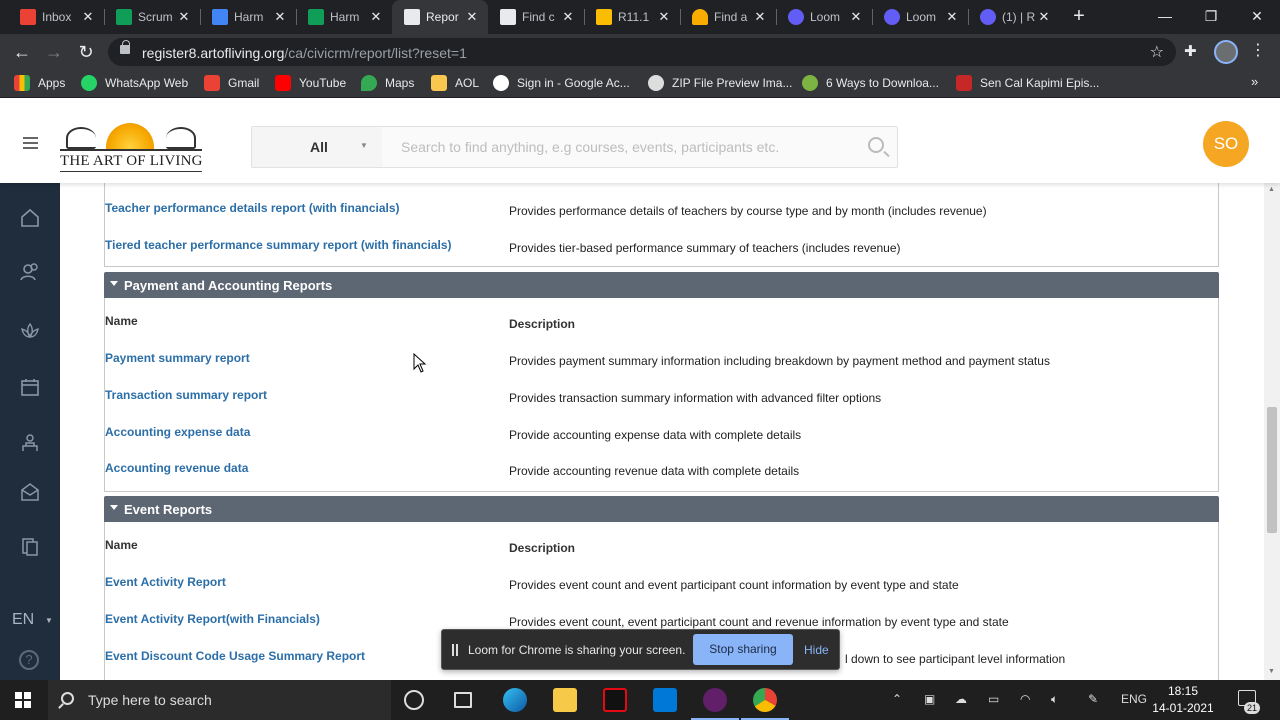  What do you see at coordinates (1134, 699) in the screenshot?
I see `input-language: ENG` at bounding box center [1134, 699].